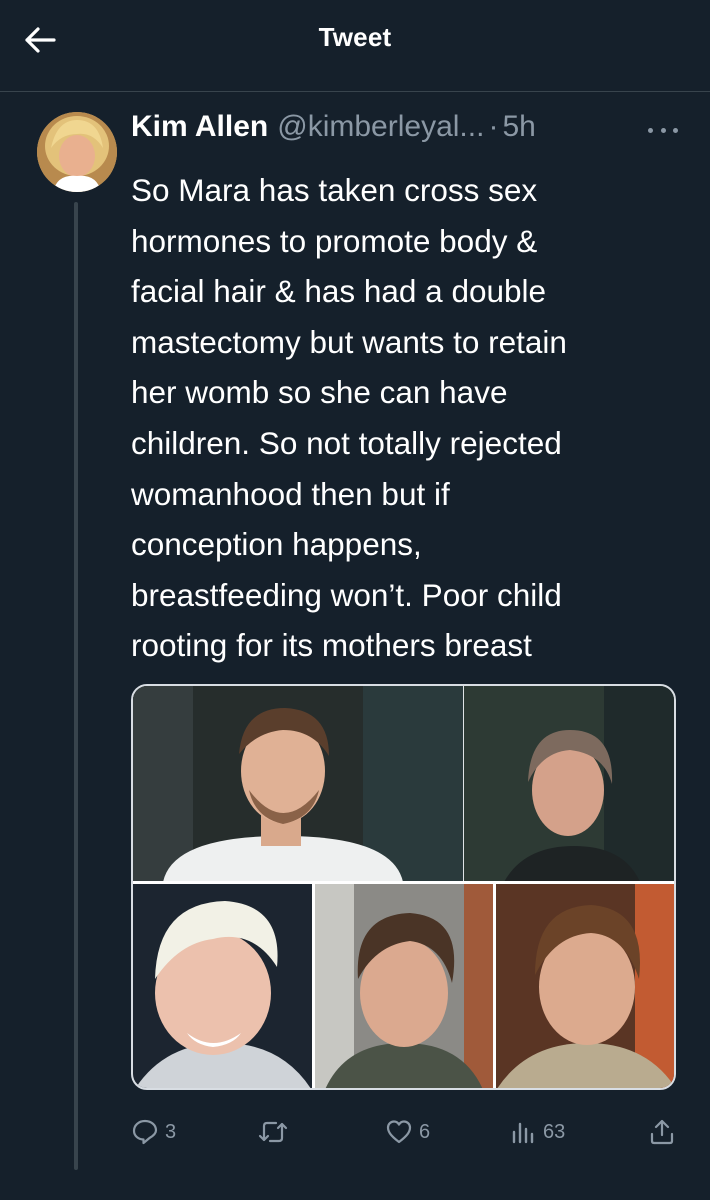 The image size is (710, 1200). I want to click on views-count: 63, so click(554, 1131).